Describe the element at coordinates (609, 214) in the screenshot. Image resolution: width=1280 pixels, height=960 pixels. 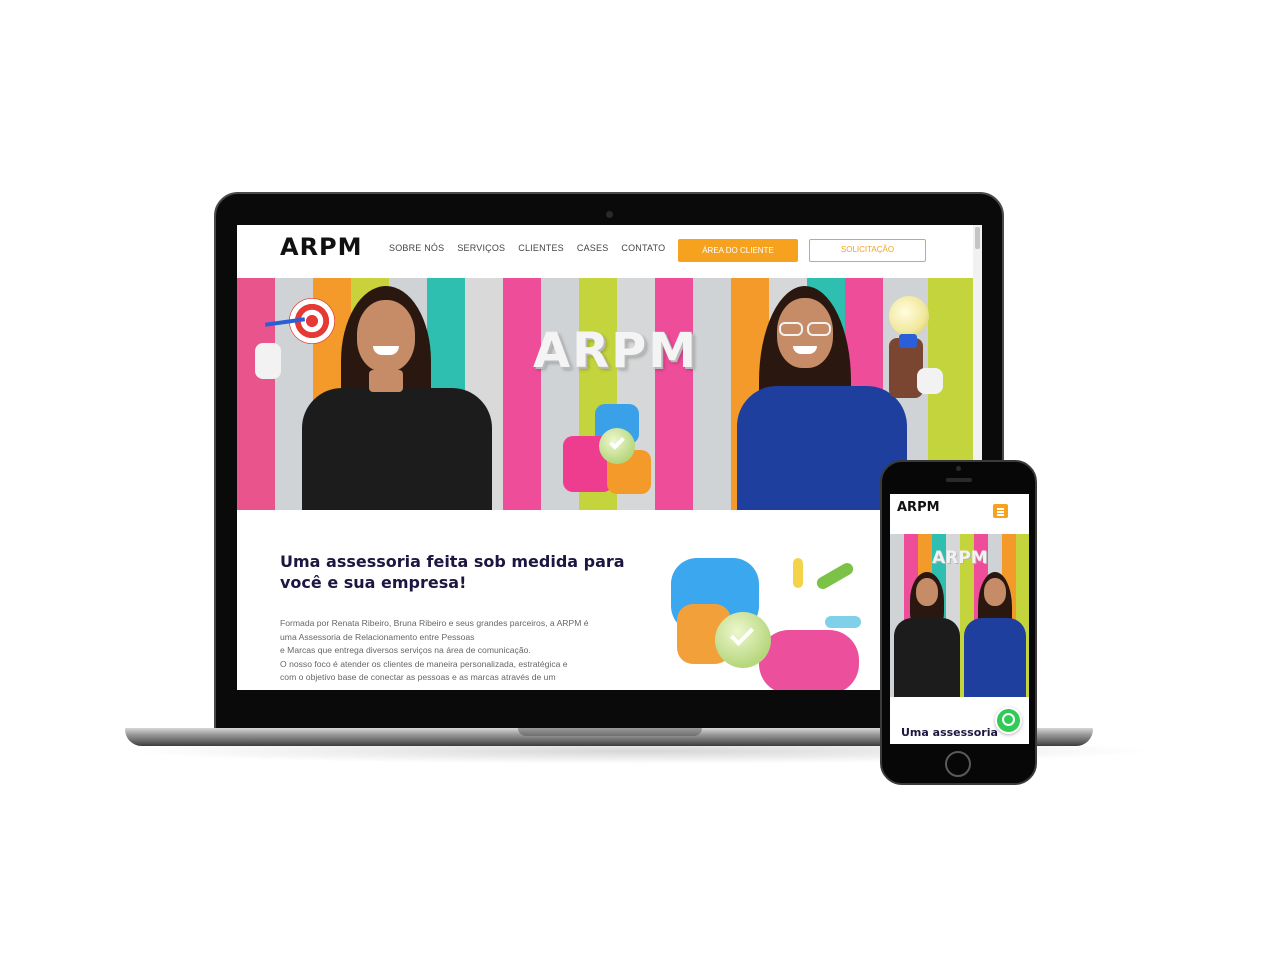
I see `laptop-camera` at that location.